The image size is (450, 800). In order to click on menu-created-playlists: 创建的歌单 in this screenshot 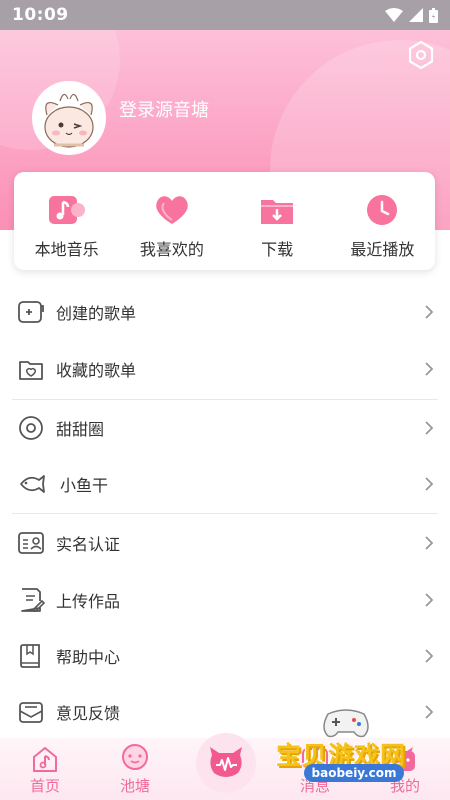, I will do `click(225, 312)`.